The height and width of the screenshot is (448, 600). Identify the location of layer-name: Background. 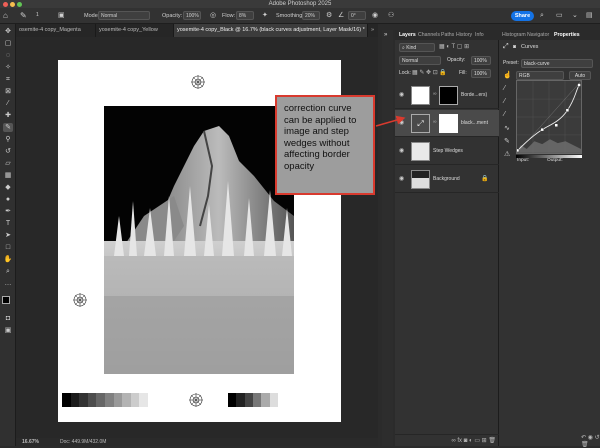
(446, 179).